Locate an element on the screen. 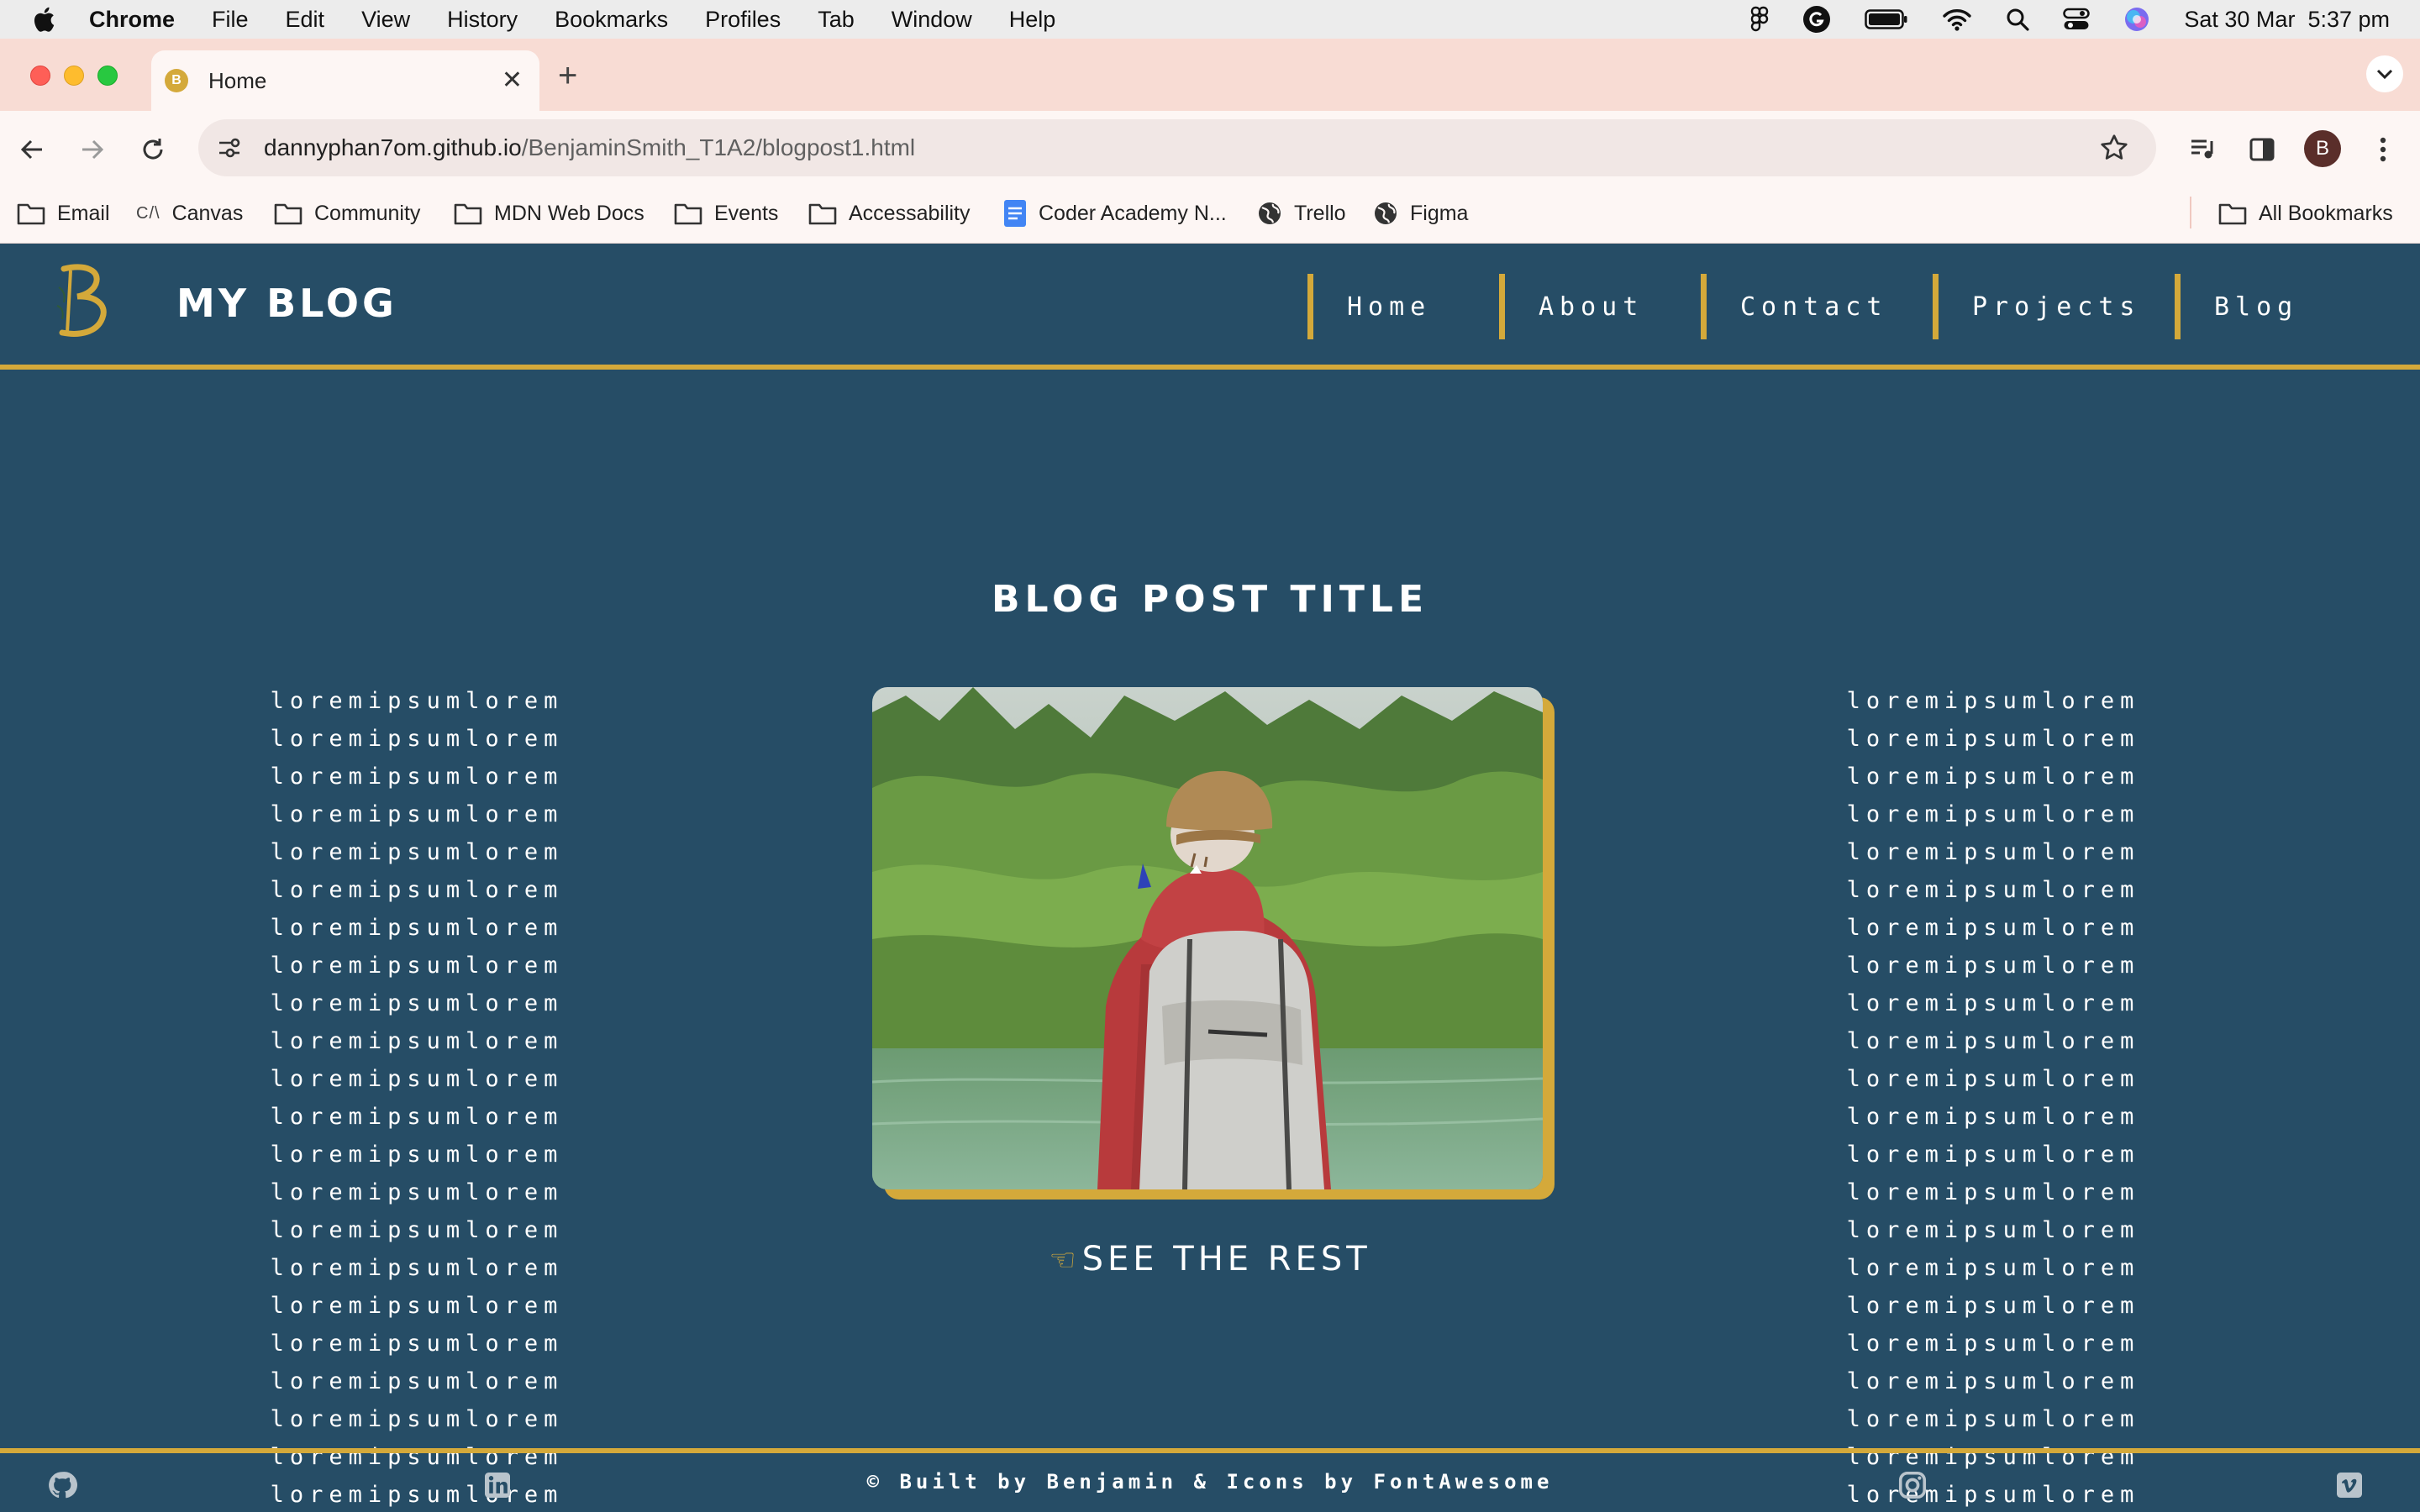 The height and width of the screenshot is (1512, 2420). blog-post-photo is located at coordinates (1207, 938).